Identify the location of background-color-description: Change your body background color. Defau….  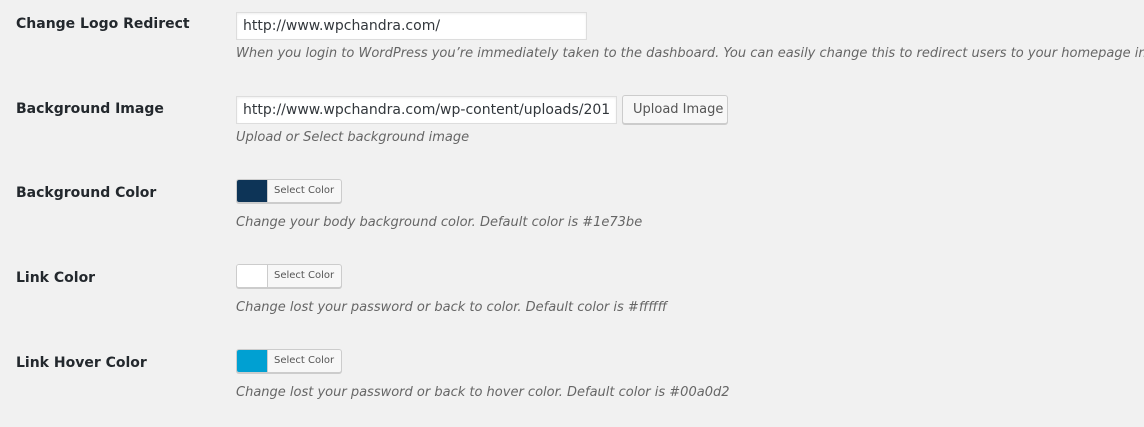
(439, 222).